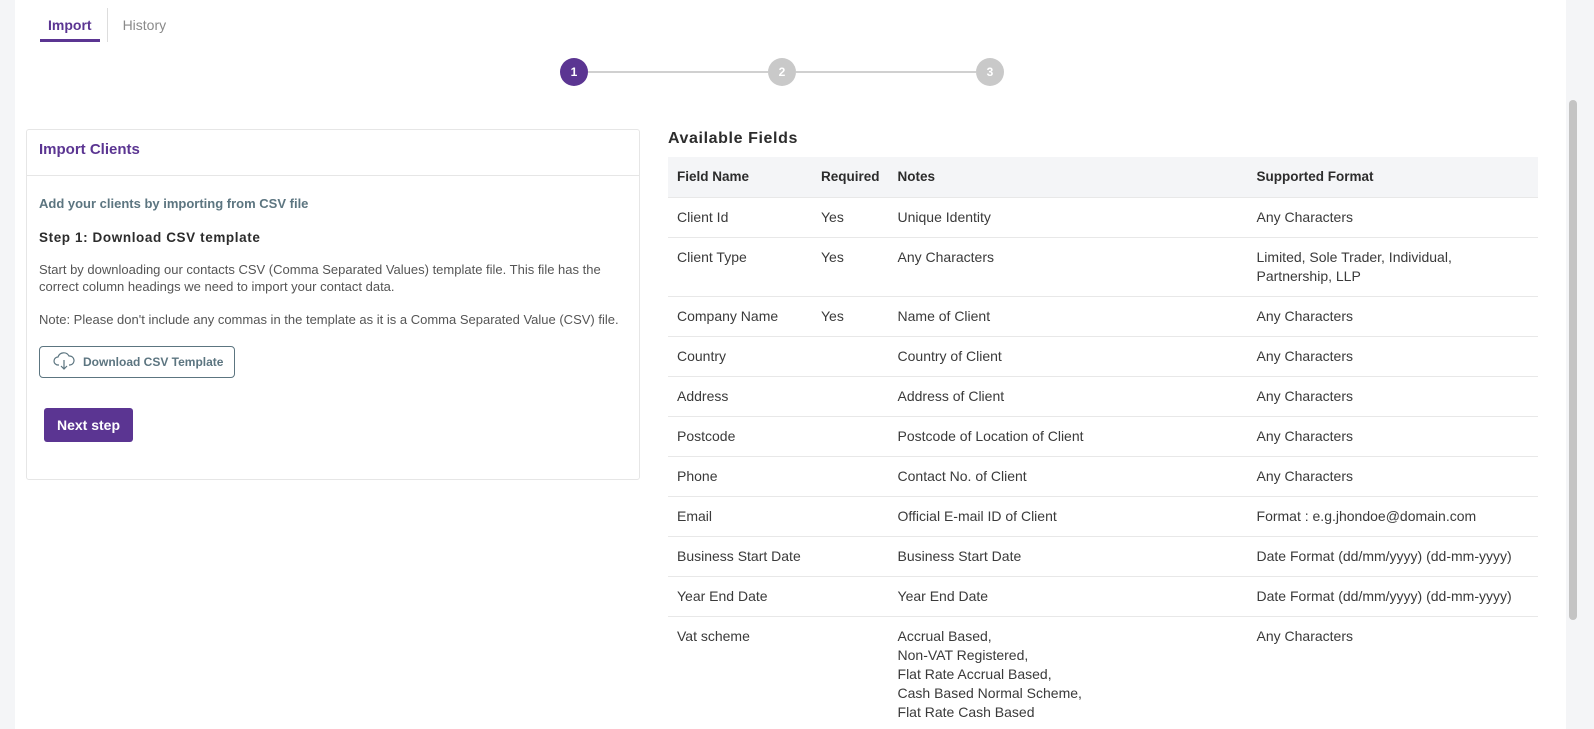 The height and width of the screenshot is (729, 1594). I want to click on cloud-download-icon, so click(68, 362).